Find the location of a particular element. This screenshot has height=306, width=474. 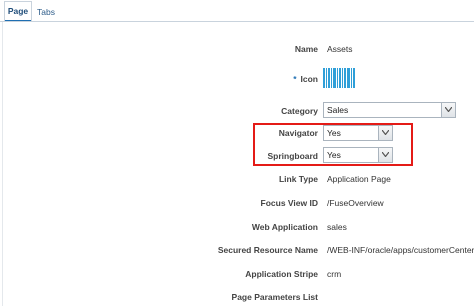

name-label: Name is located at coordinates (306, 49).